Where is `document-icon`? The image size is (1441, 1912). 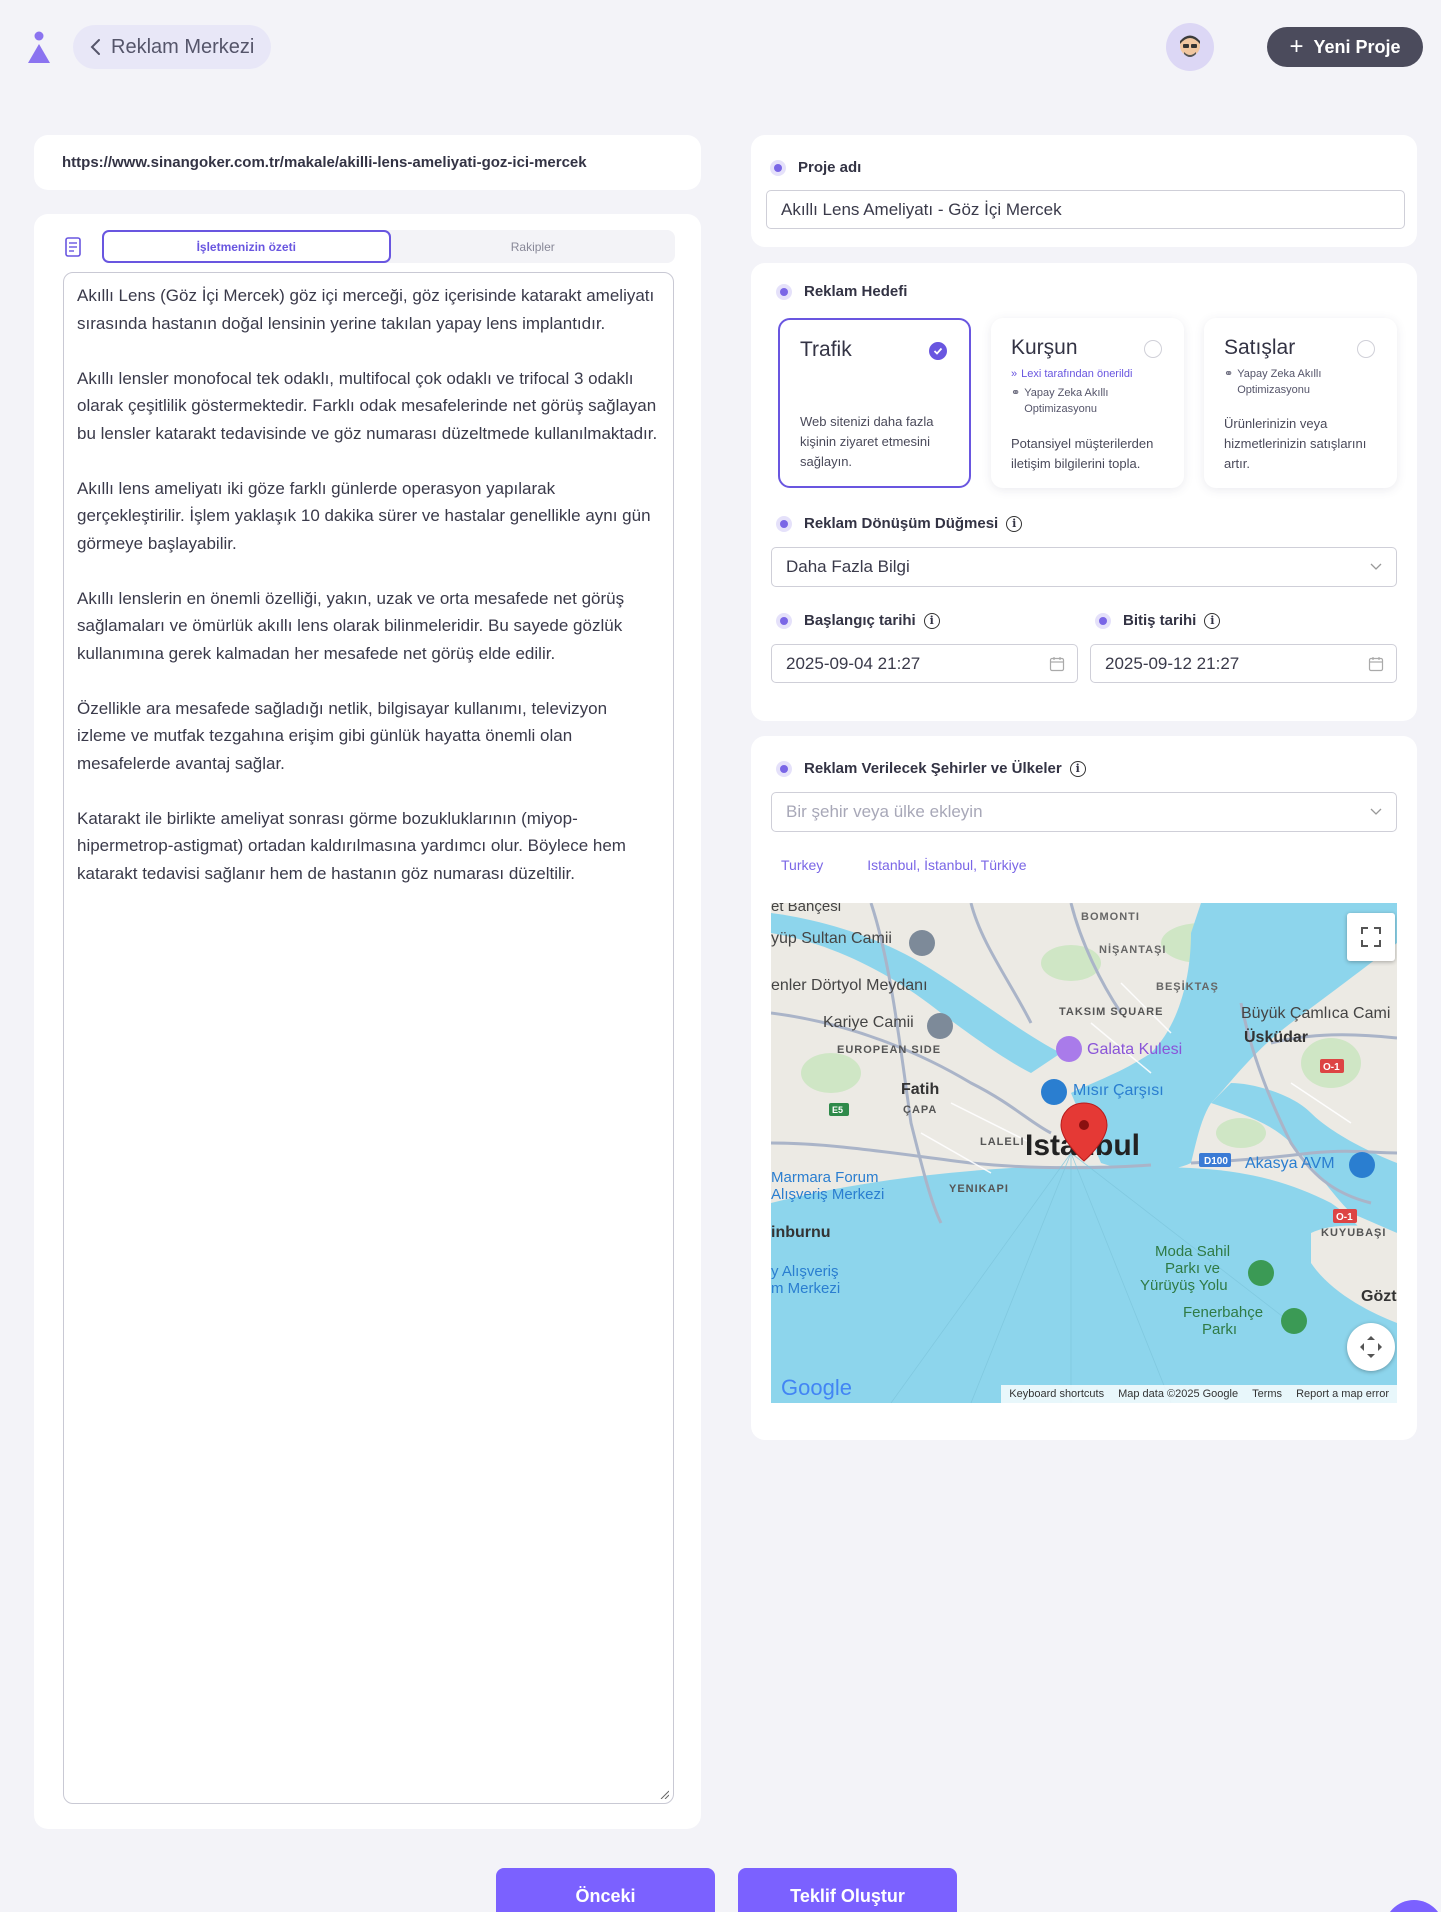 document-icon is located at coordinates (73, 246).